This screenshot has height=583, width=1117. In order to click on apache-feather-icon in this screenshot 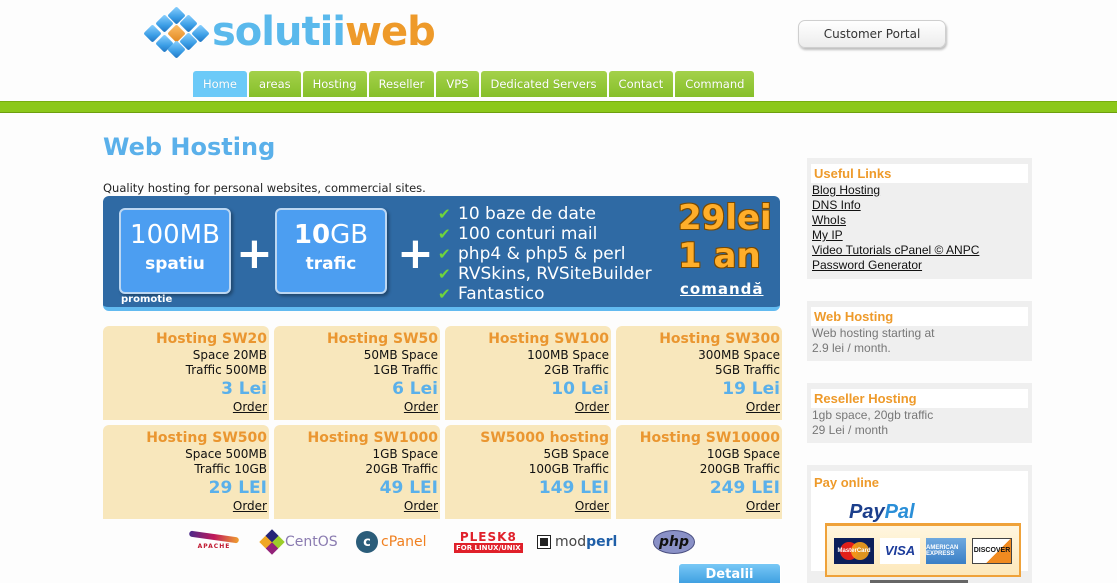, I will do `click(214, 537)`.